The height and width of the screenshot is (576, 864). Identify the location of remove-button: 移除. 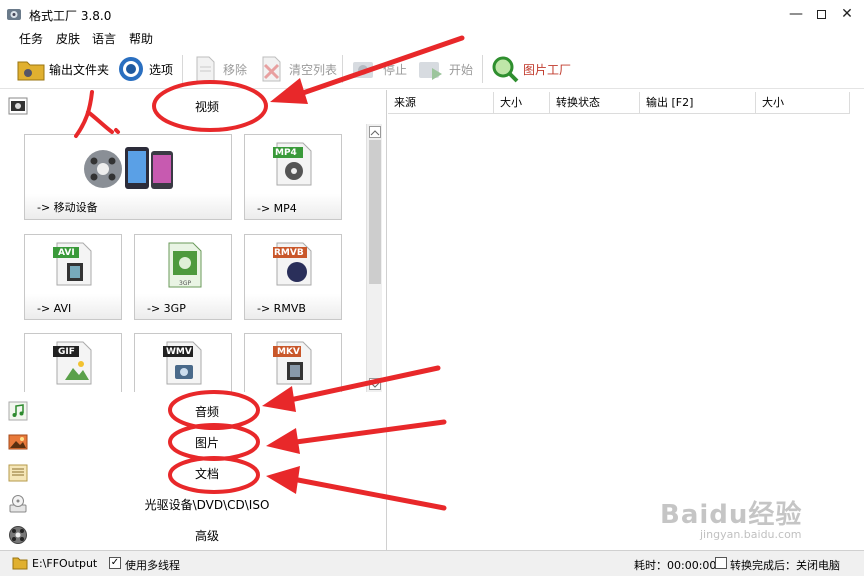
(218, 69).